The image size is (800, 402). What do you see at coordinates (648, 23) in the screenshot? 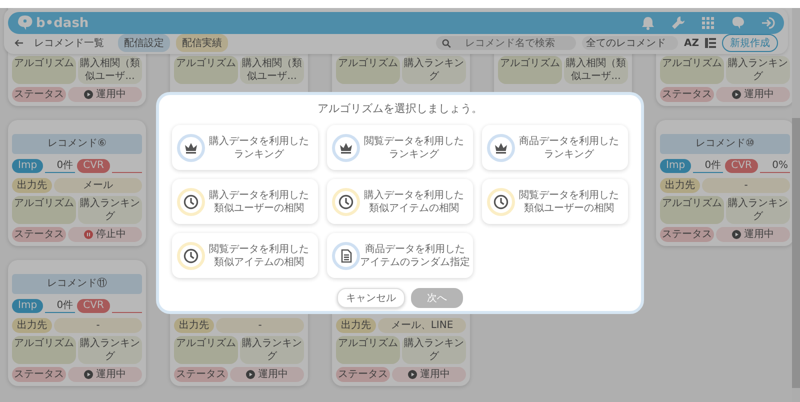
I see `bell-icon` at bounding box center [648, 23].